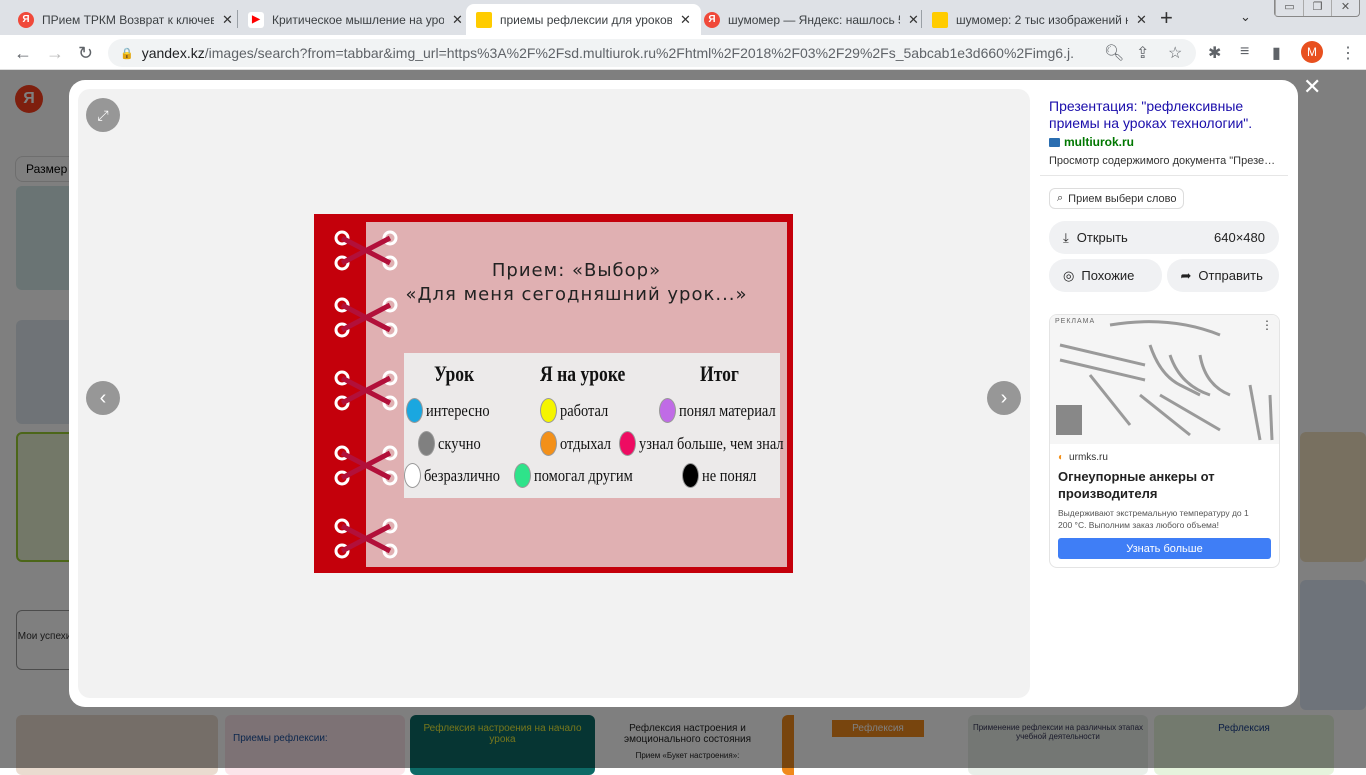  Describe the element at coordinates (578, 410) in the screenshot. I see `option-item: работал` at that location.